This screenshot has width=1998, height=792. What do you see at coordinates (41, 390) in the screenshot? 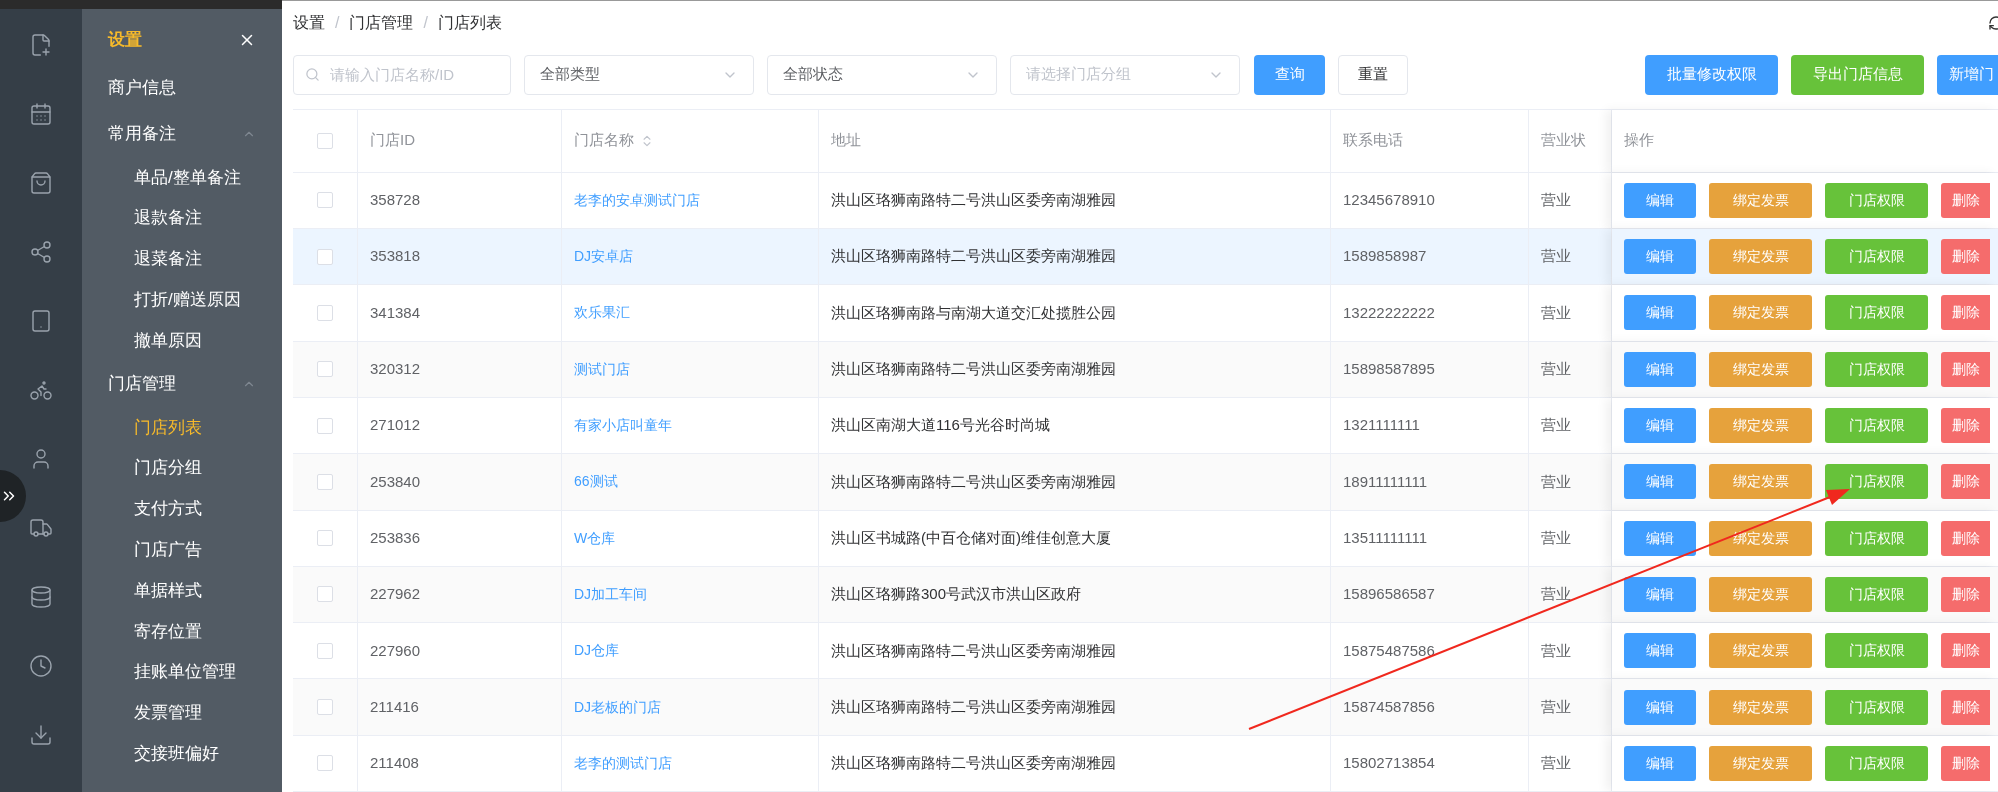
I see `bicycle-icon` at bounding box center [41, 390].